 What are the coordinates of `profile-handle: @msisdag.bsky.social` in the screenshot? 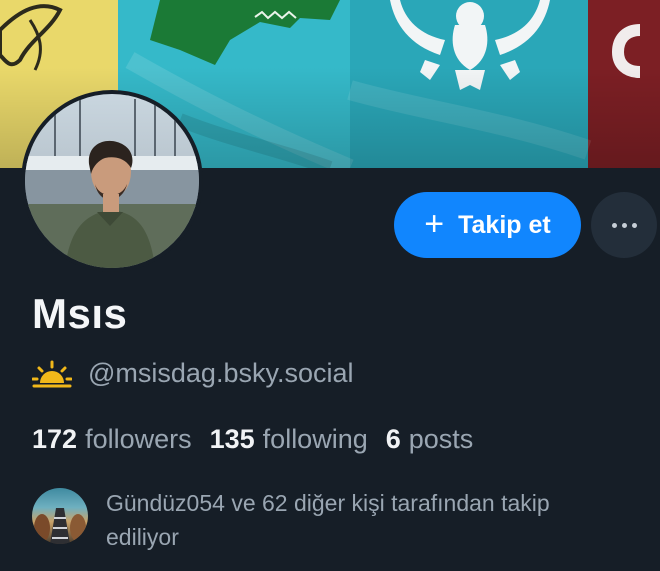 It's located at (221, 373).